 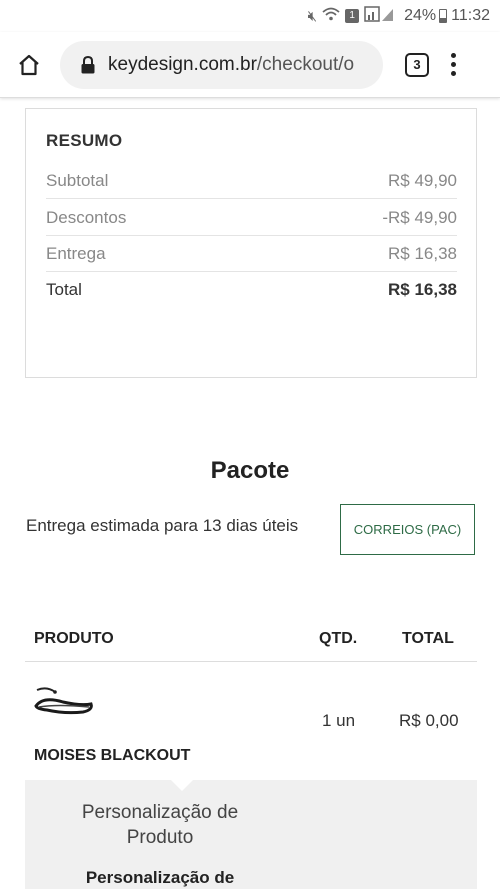 What do you see at coordinates (305, 64) in the screenshot?
I see `url-path: /checkout/o` at bounding box center [305, 64].